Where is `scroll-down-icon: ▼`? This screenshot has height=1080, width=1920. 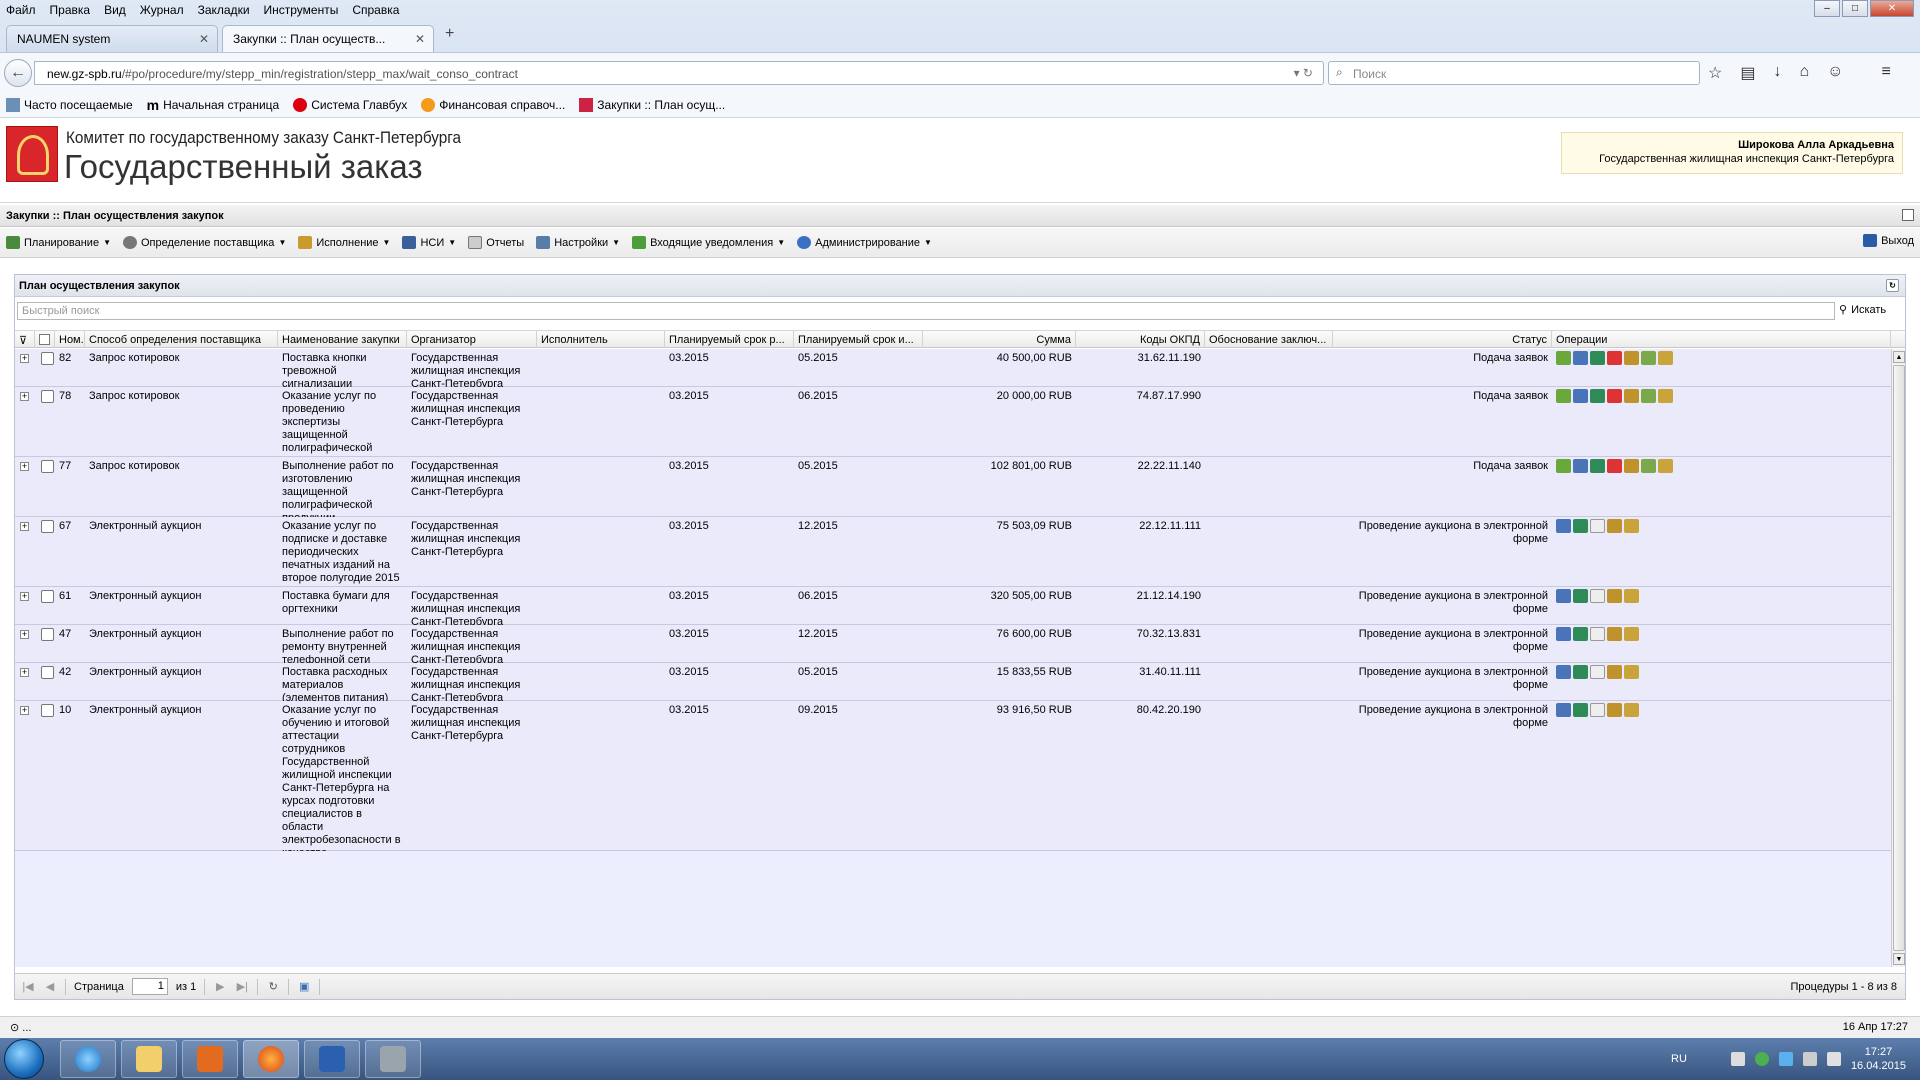 scroll-down-icon: ▼ is located at coordinates (1899, 959).